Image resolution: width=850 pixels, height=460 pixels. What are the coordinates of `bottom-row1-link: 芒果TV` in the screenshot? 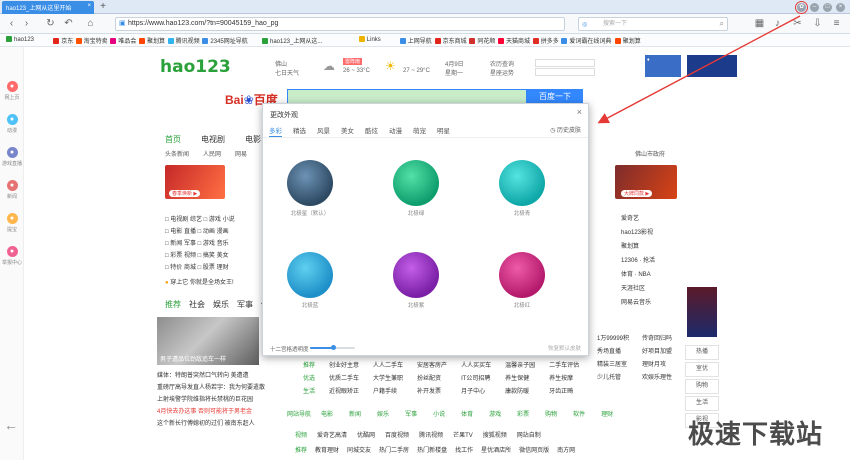 It's located at (463, 436).